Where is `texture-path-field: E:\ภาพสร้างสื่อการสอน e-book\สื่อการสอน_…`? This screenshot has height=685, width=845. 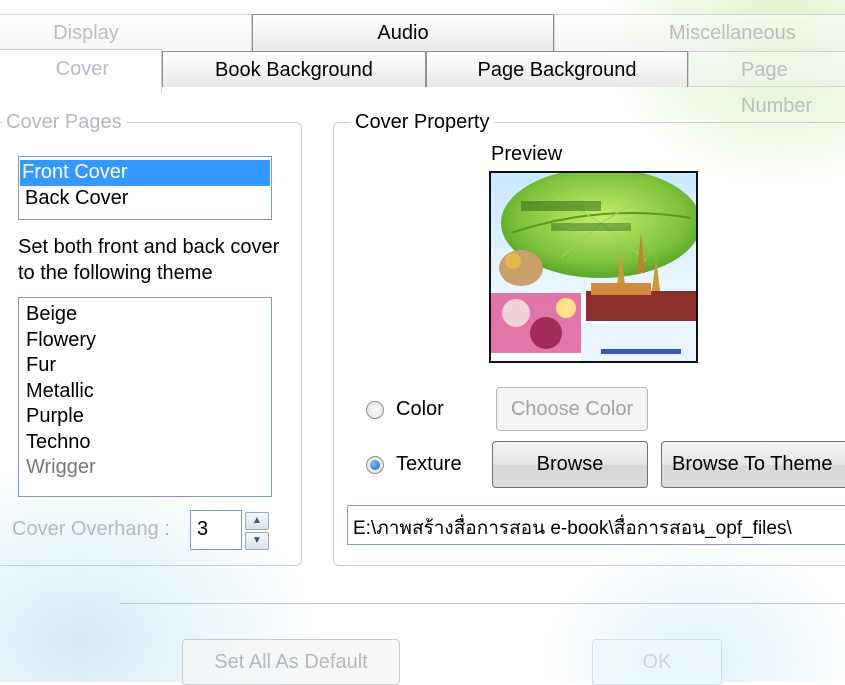
texture-path-field: E:\ภาพสร้างสื่อการสอน e-book\สื่อการสอน_… is located at coordinates (596, 525).